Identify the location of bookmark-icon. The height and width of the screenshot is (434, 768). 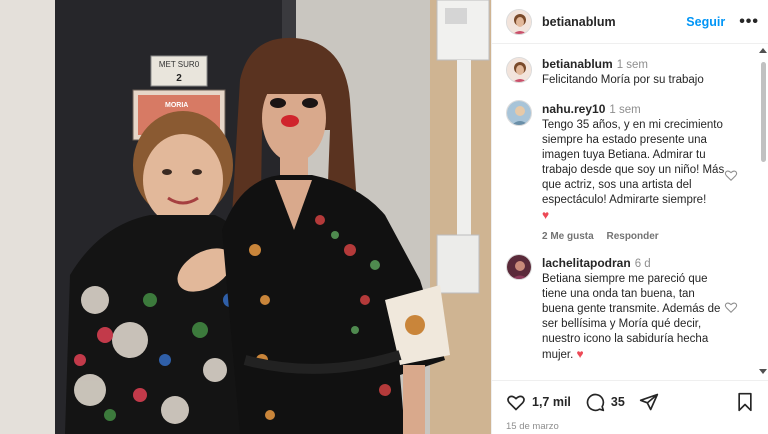
(745, 402).